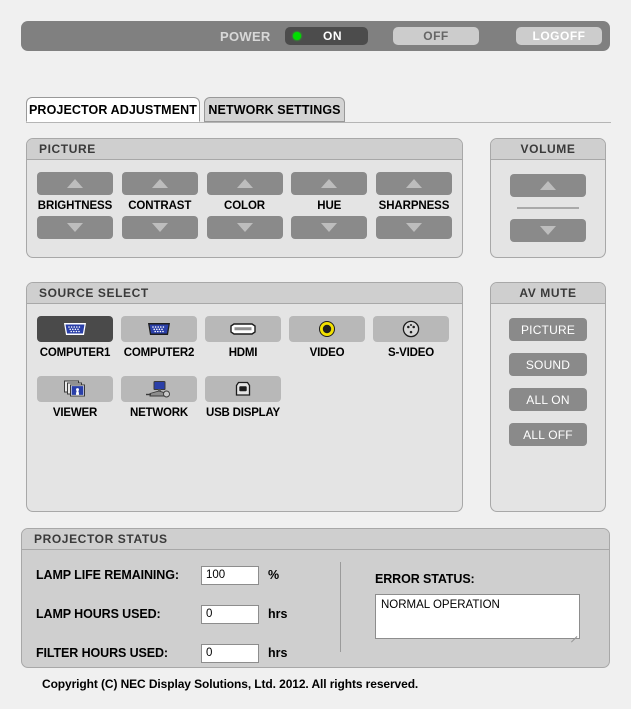  What do you see at coordinates (548, 329) in the screenshot?
I see `av-mute-picture-button: PICTURE` at bounding box center [548, 329].